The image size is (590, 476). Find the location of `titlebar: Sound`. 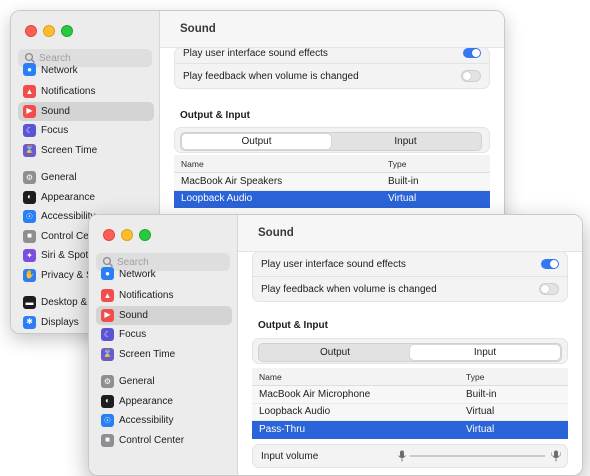

titlebar: Sound is located at coordinates (410, 233).